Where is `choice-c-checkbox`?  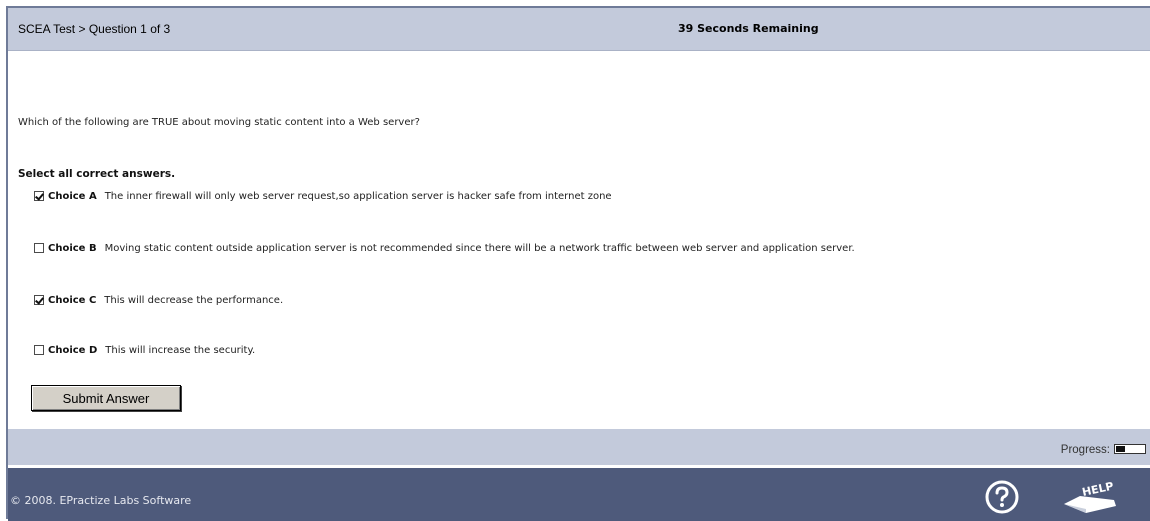 choice-c-checkbox is located at coordinates (39, 300).